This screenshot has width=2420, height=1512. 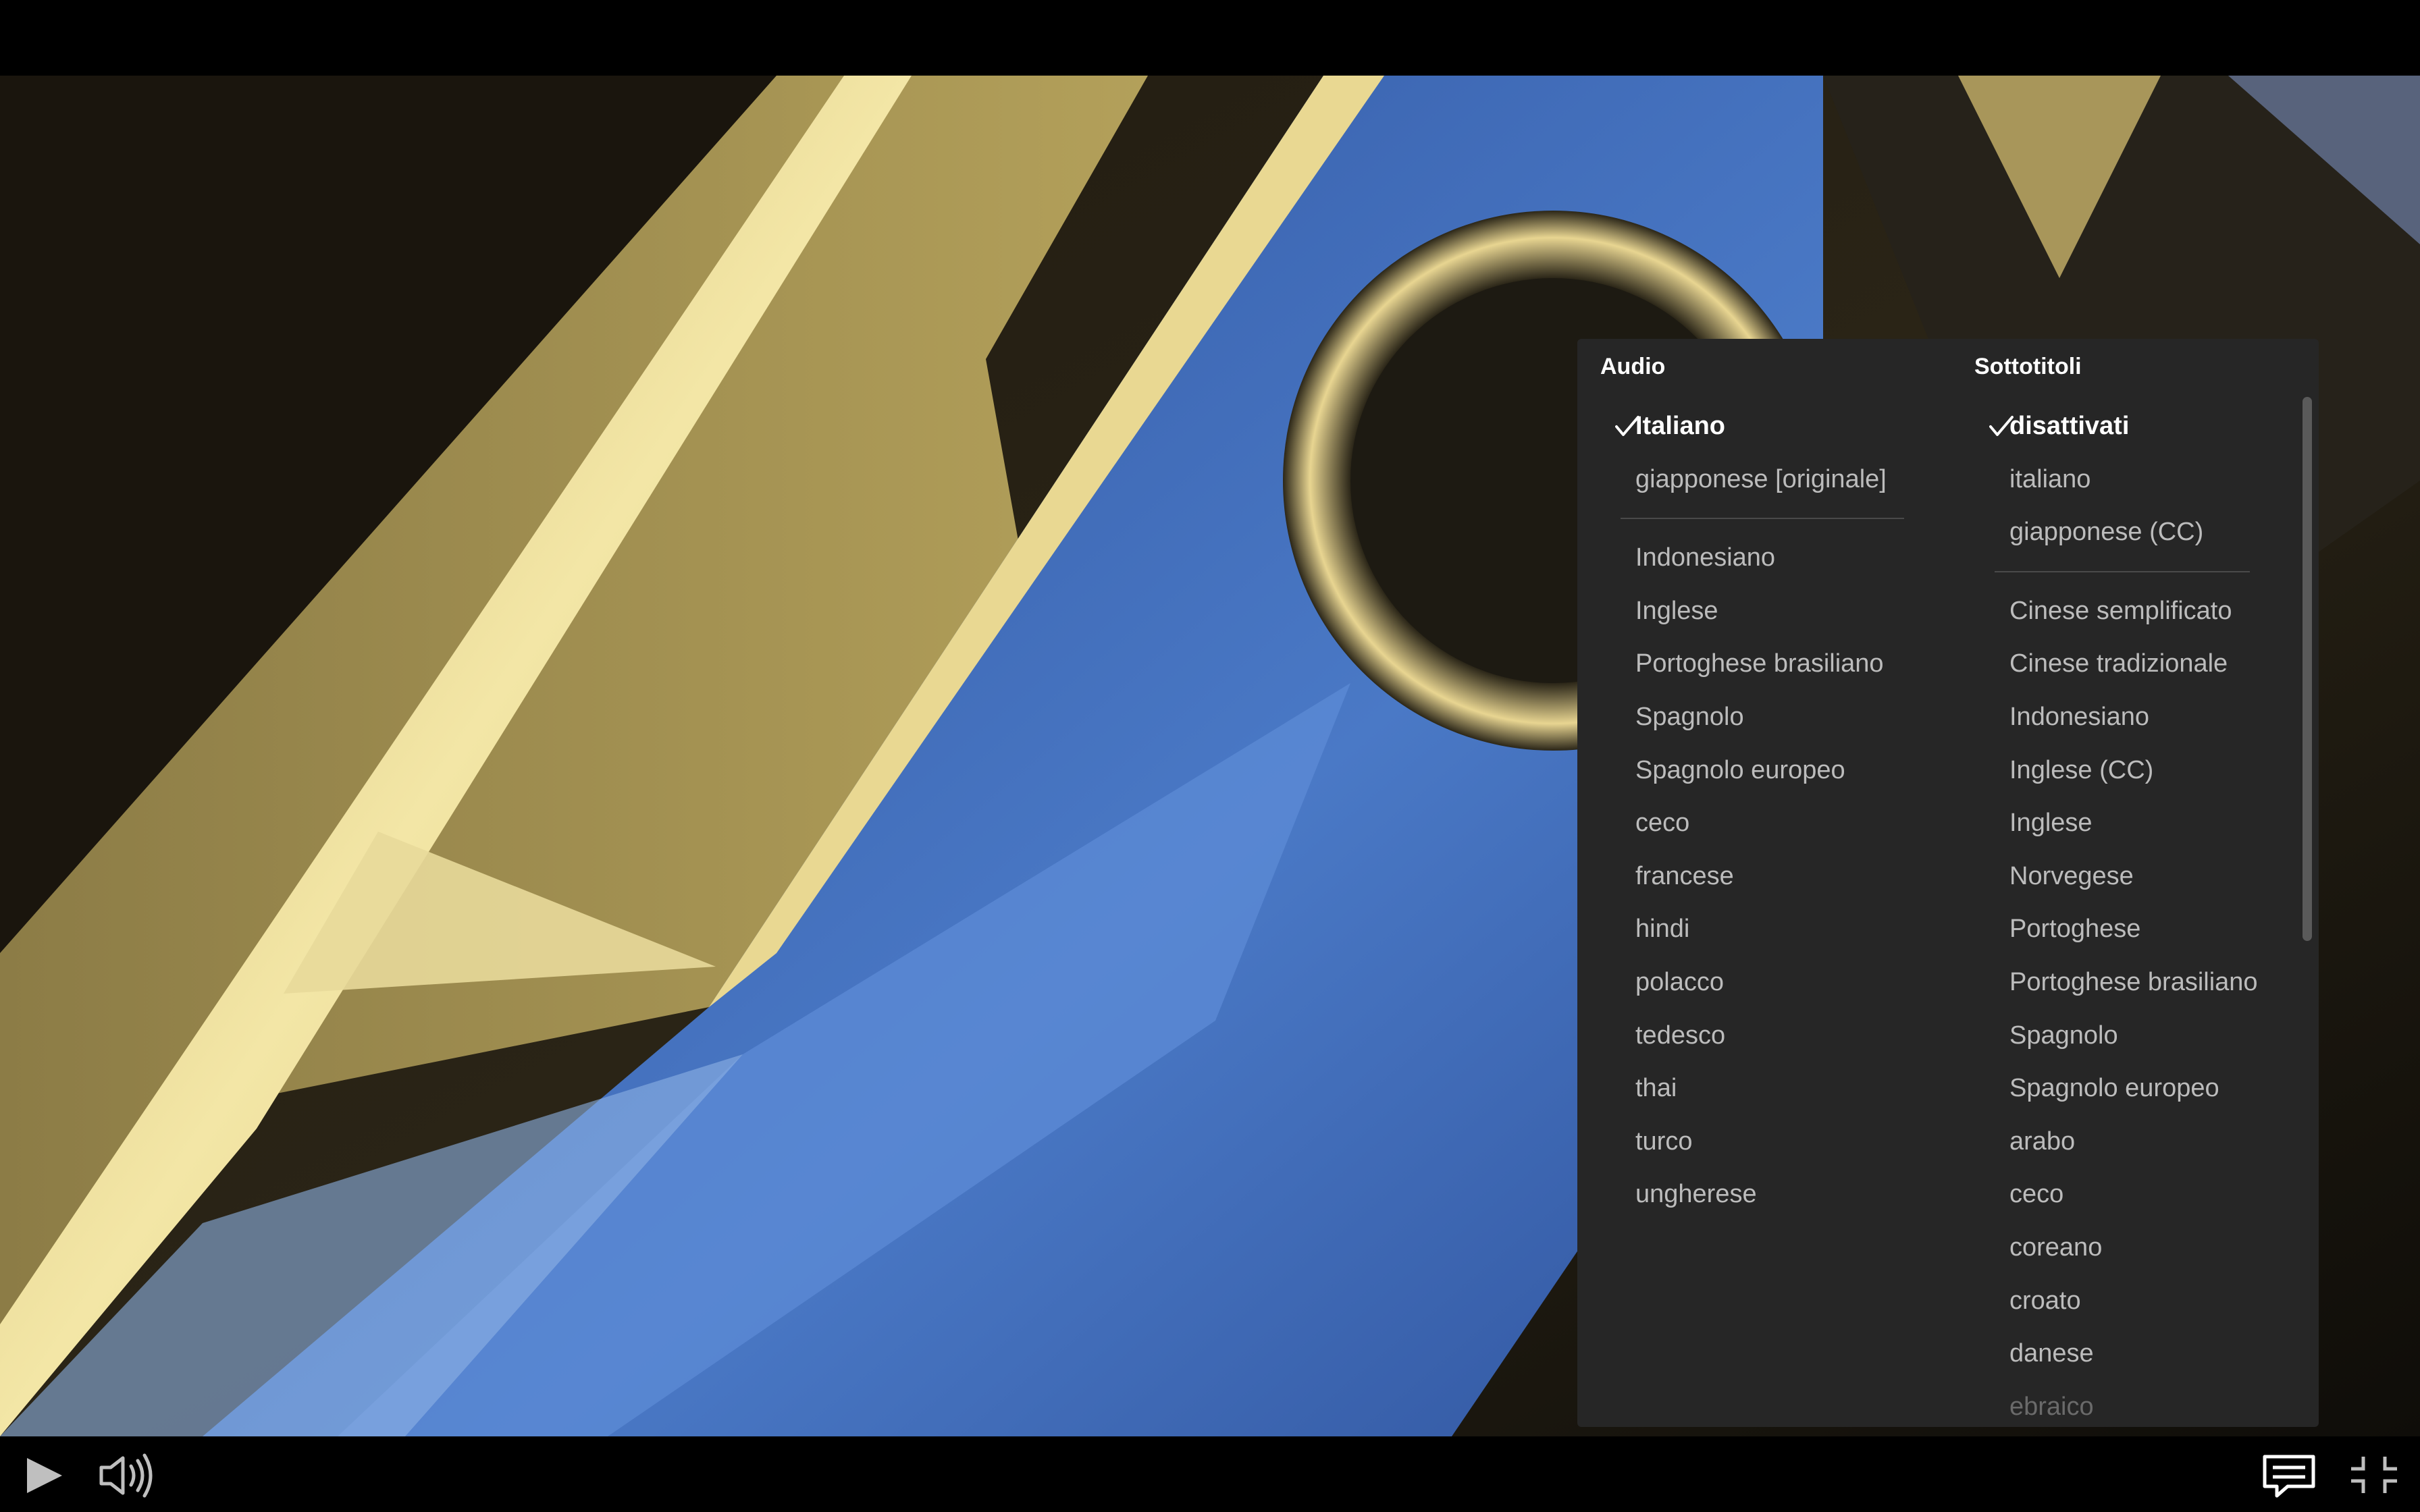 What do you see at coordinates (2136, 426) in the screenshot?
I see `subtitles-option: disattivati` at bounding box center [2136, 426].